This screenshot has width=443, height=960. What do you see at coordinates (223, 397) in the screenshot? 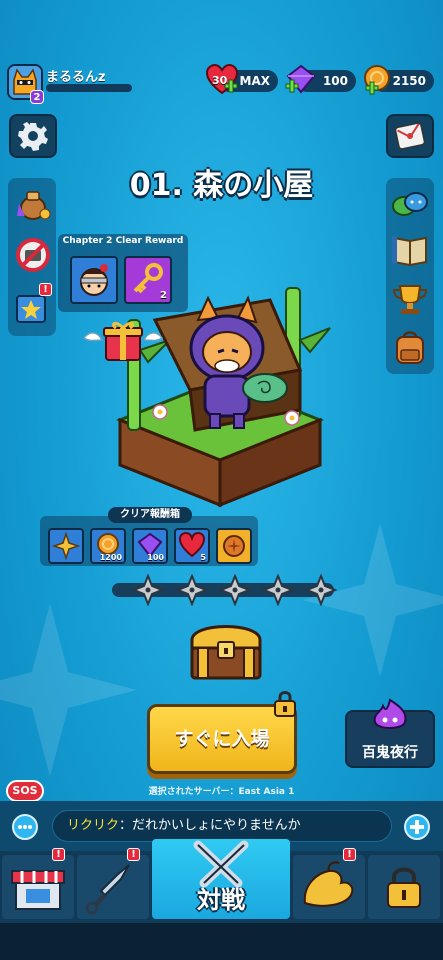
I see `stage-illustration` at bounding box center [223, 397].